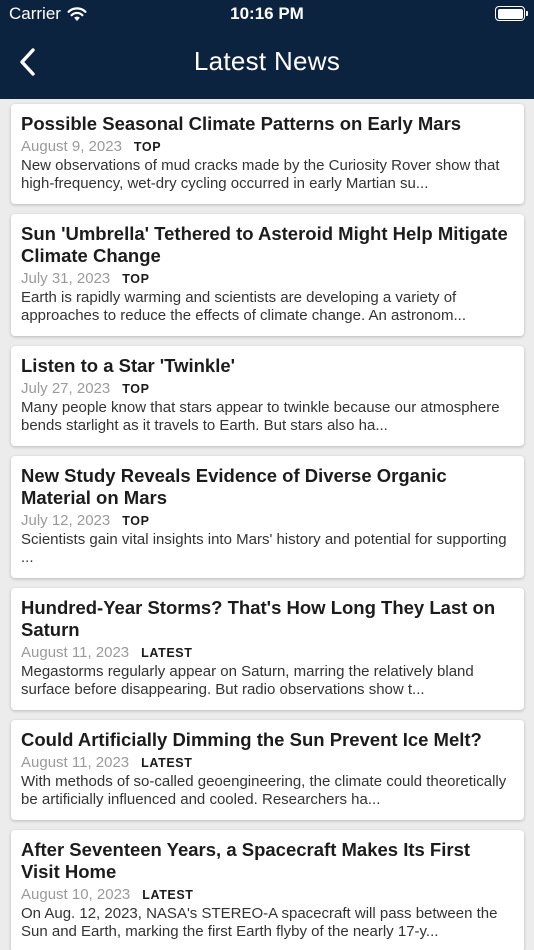  What do you see at coordinates (66, 278) in the screenshot?
I see `news-date: July 31, 2023` at bounding box center [66, 278].